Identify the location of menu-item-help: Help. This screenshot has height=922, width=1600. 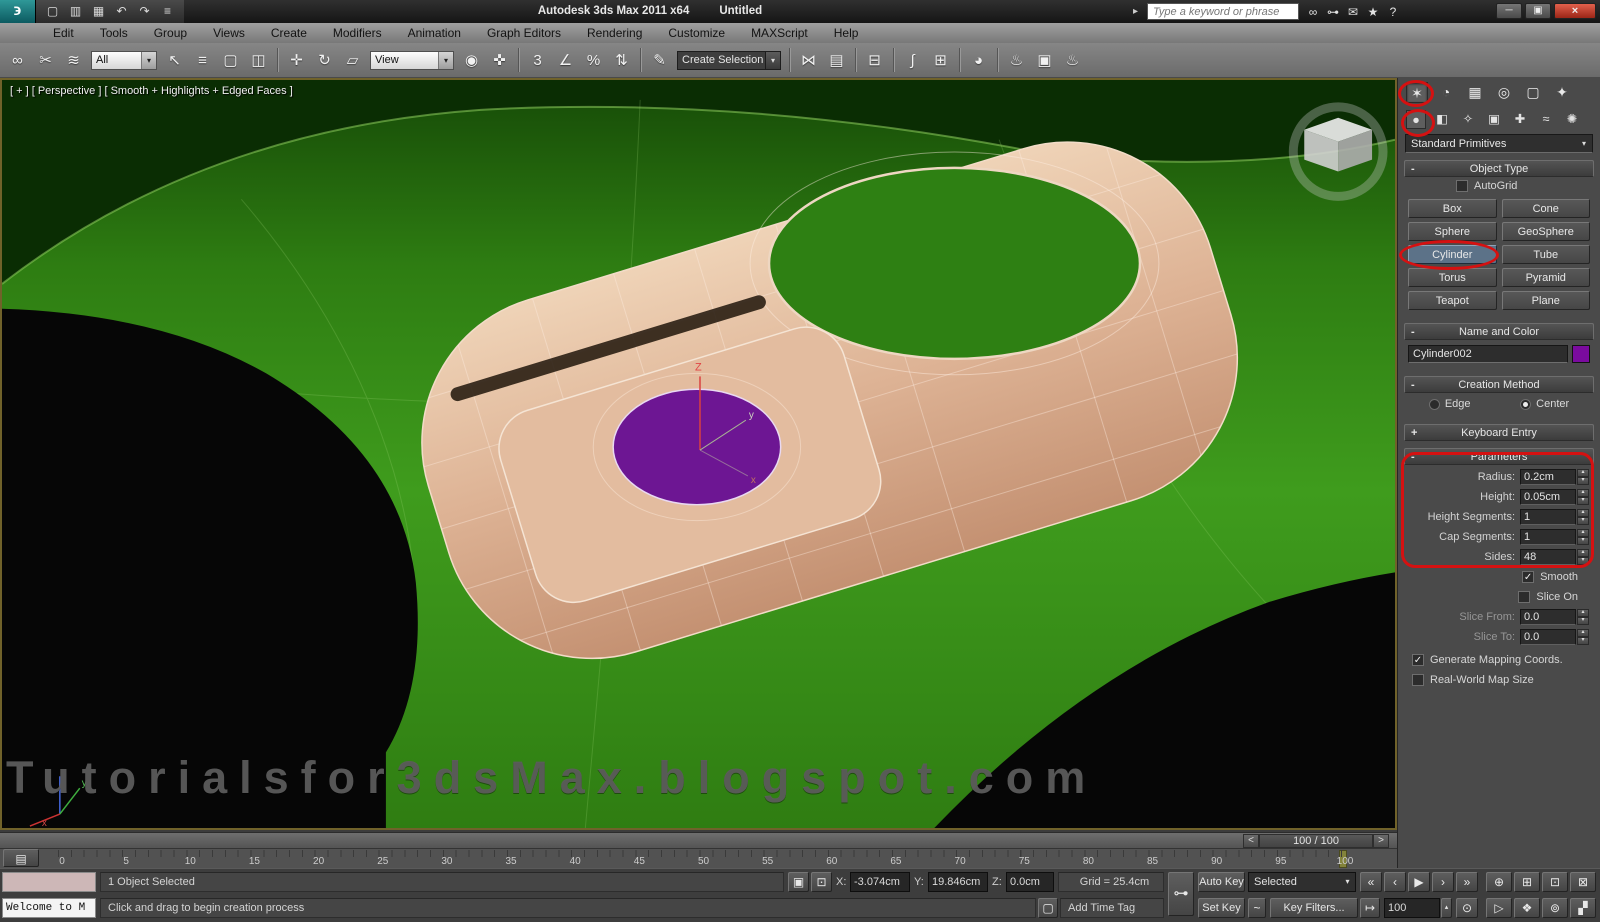
(846, 33).